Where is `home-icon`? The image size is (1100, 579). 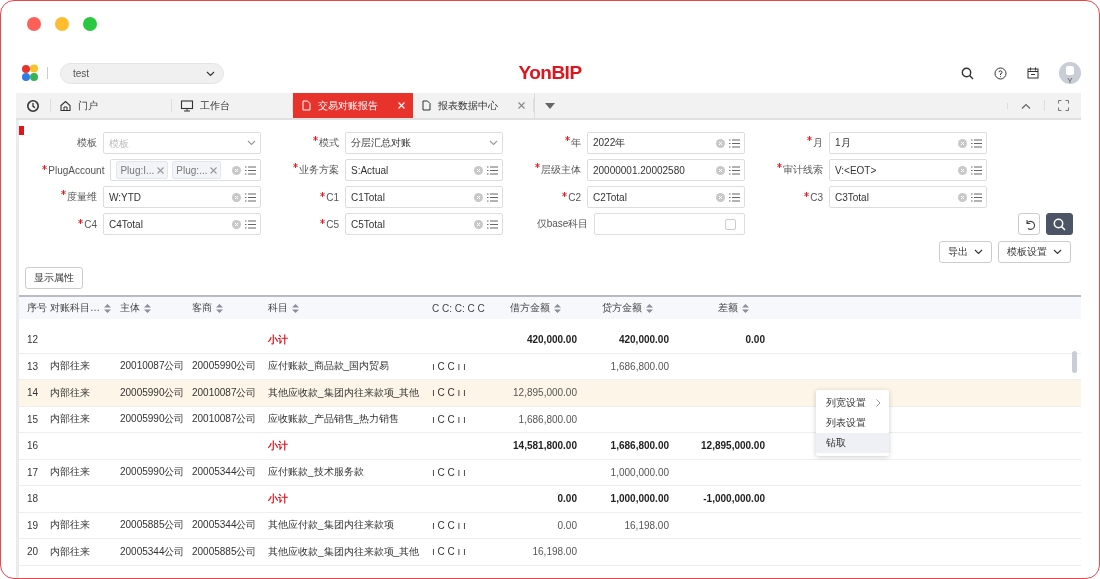 home-icon is located at coordinates (65, 105).